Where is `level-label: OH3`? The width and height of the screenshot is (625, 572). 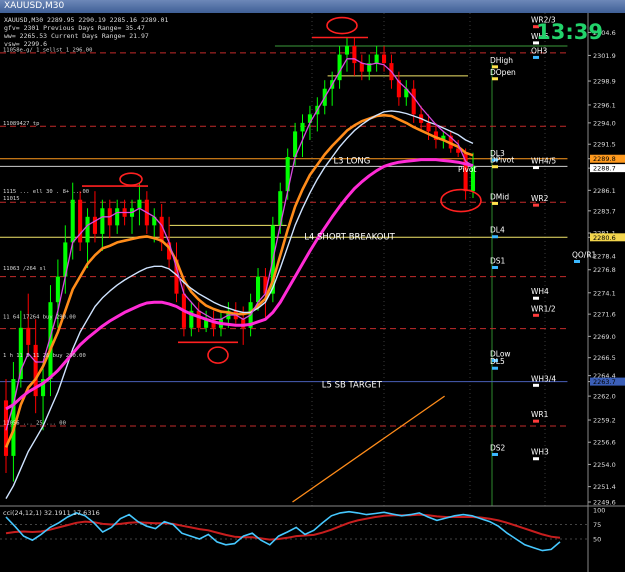
level-label: OH3 is located at coordinates (539, 50).